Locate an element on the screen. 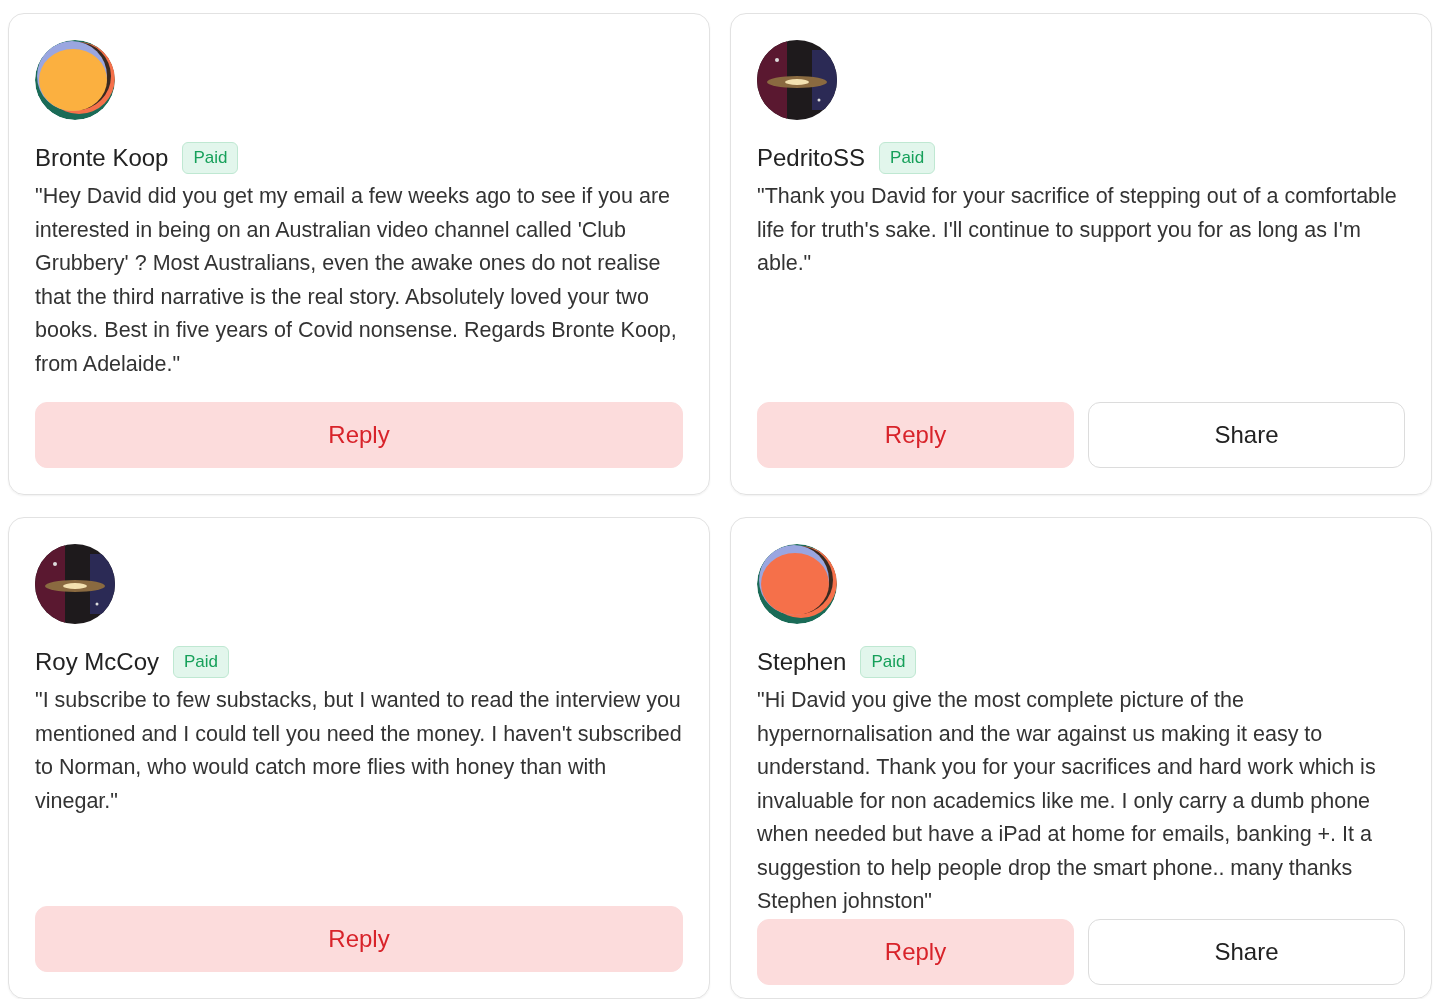  commenter-name: Bronte Koop is located at coordinates (102, 158).